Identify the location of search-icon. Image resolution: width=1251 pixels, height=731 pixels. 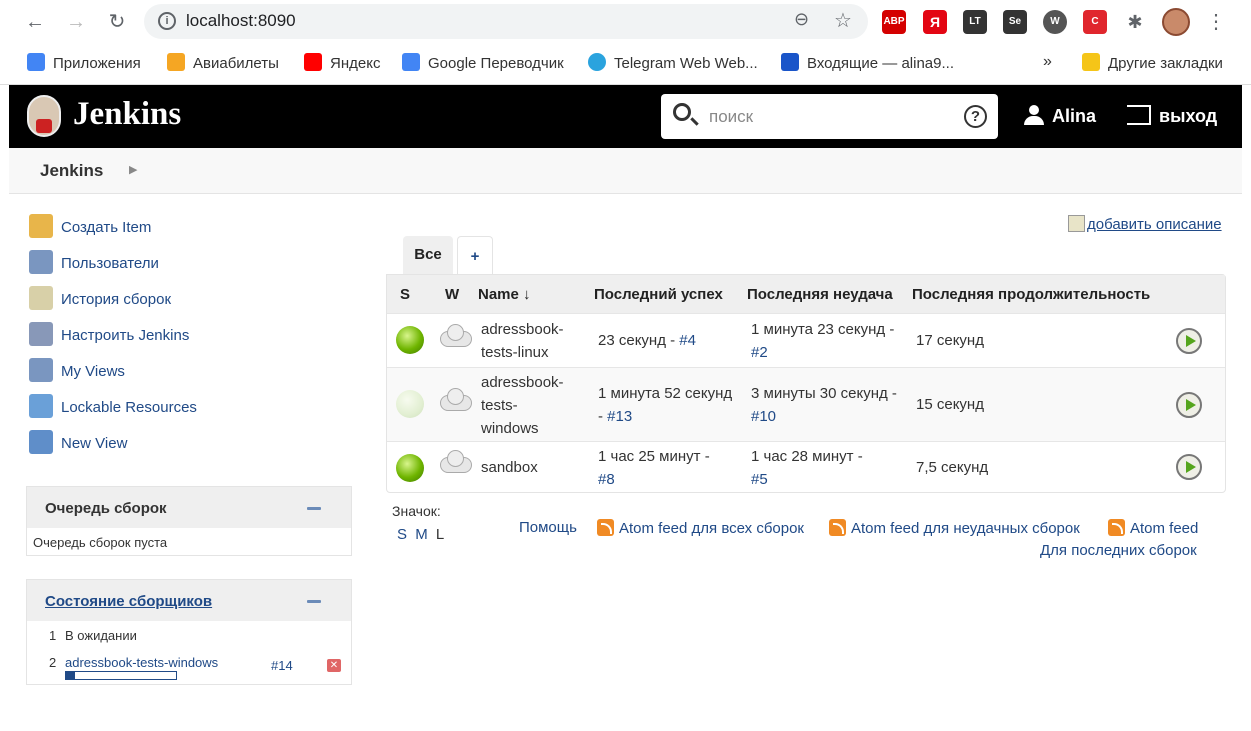
(682, 112).